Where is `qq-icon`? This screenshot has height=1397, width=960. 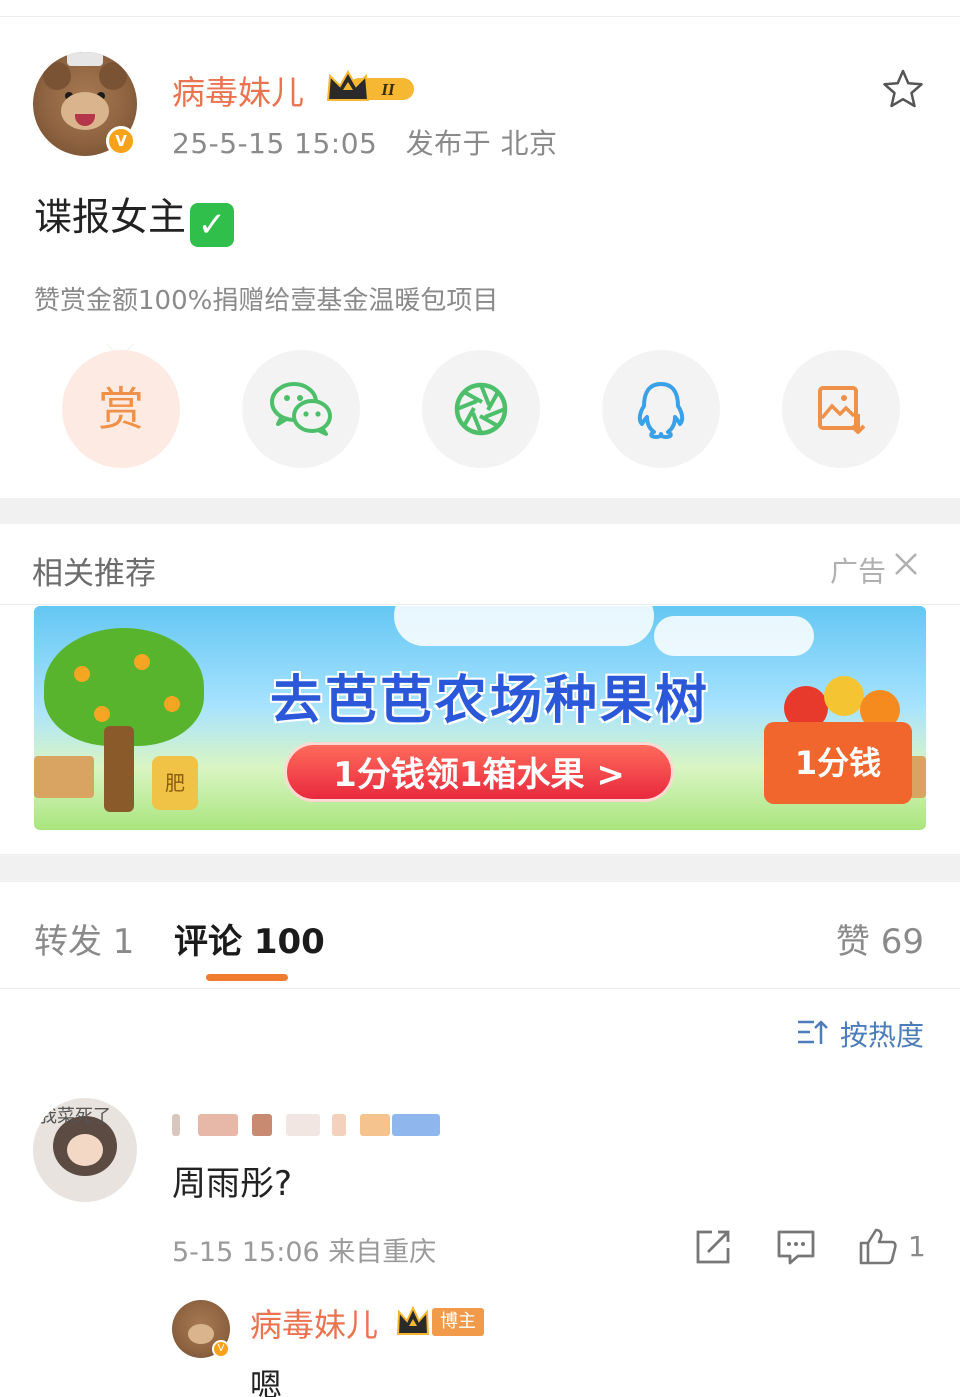
qq-icon is located at coordinates (661, 410).